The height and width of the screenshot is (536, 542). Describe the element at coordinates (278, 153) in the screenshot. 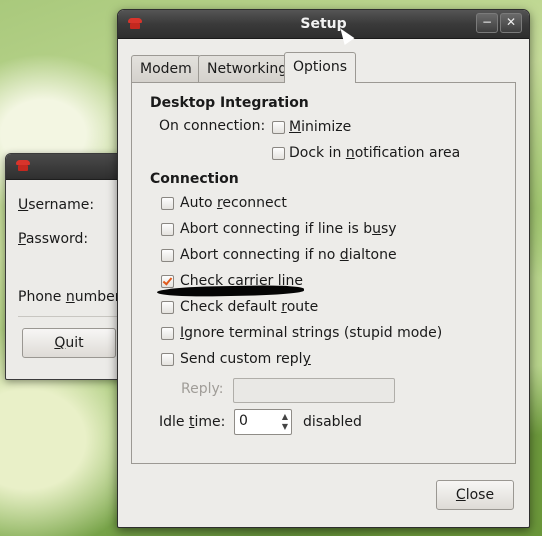

I see `dock-checkbox` at that location.